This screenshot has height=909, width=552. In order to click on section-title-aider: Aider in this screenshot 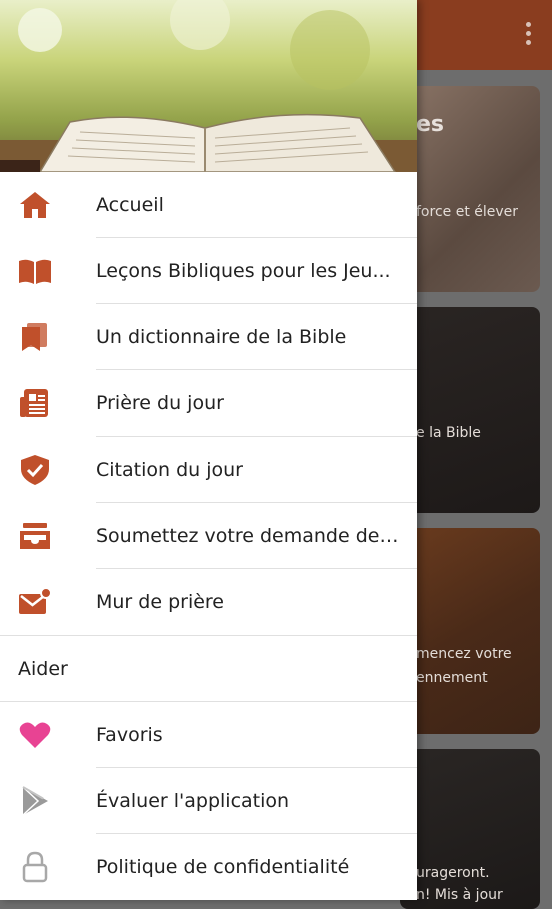, I will do `click(43, 669)`.